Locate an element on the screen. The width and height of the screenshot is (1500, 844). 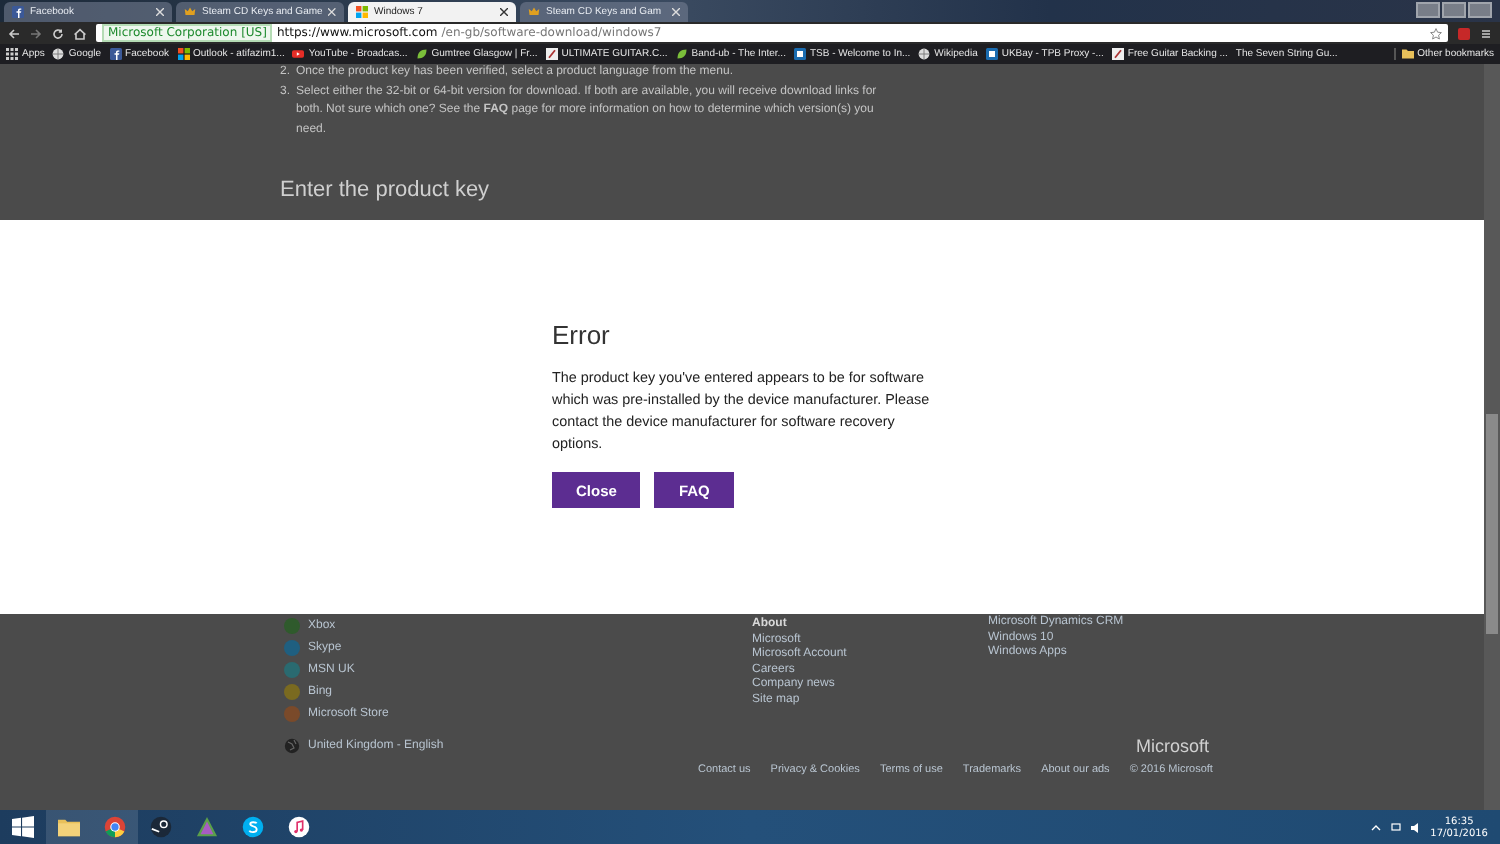
extension-icon is located at coordinates (1464, 33).